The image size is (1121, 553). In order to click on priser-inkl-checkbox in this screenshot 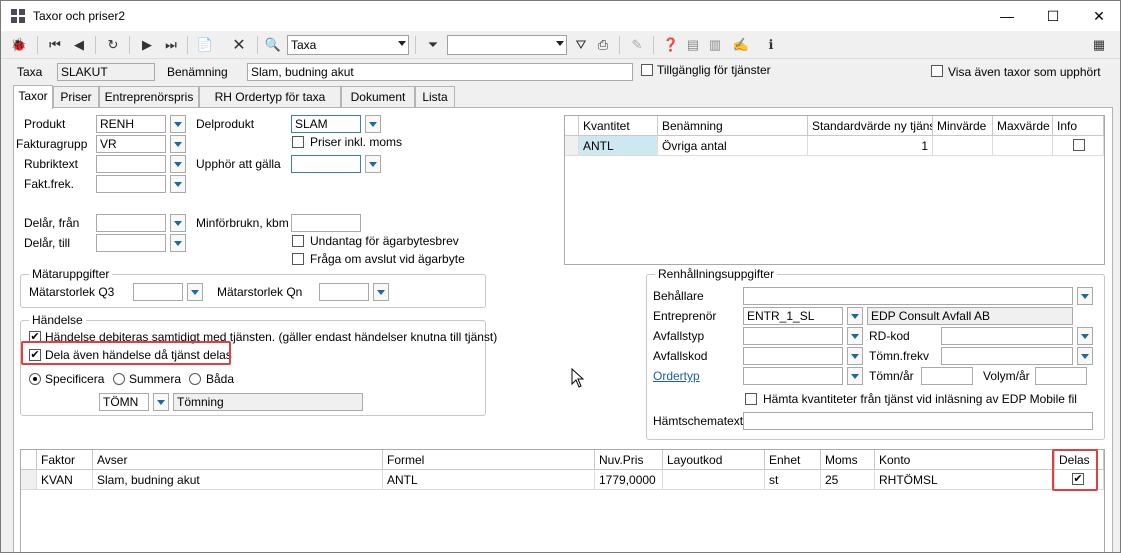, I will do `click(298, 142)`.